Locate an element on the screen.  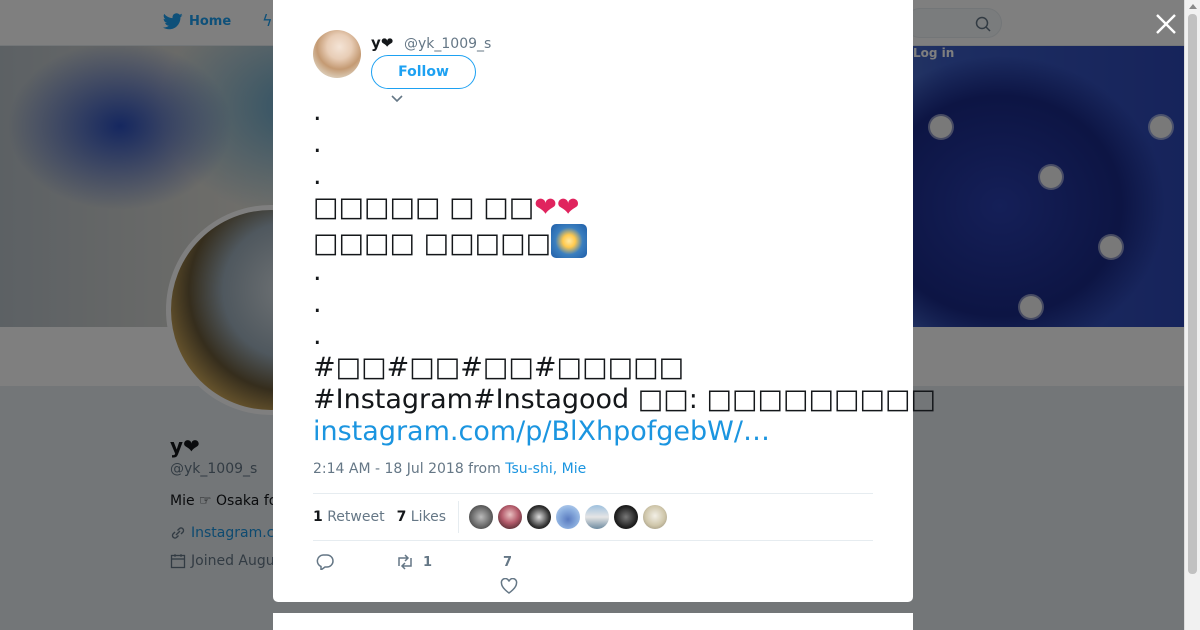
red-heart-emoji: ❤❤ is located at coordinates (557, 207).